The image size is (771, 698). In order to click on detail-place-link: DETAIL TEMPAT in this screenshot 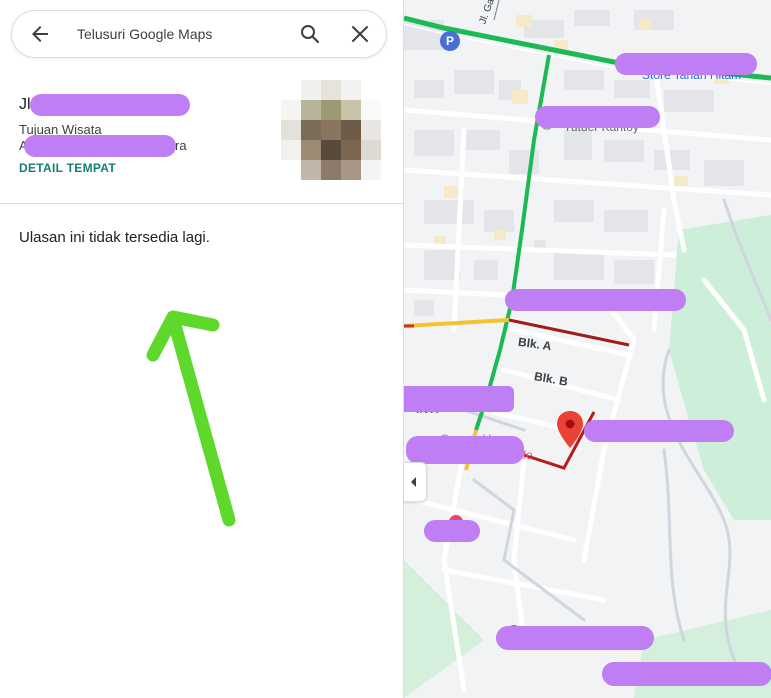, I will do `click(67, 168)`.